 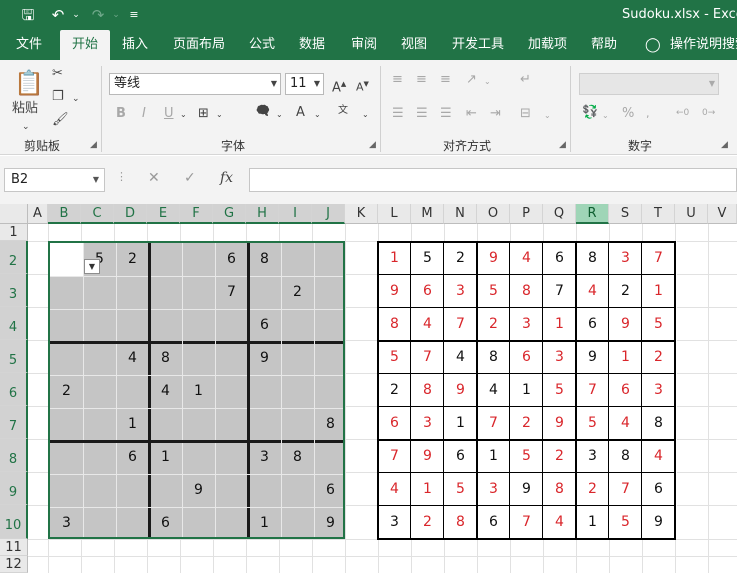 What do you see at coordinates (134, 15) in the screenshot?
I see `customize-toolbar-icon: ≡` at bounding box center [134, 15].